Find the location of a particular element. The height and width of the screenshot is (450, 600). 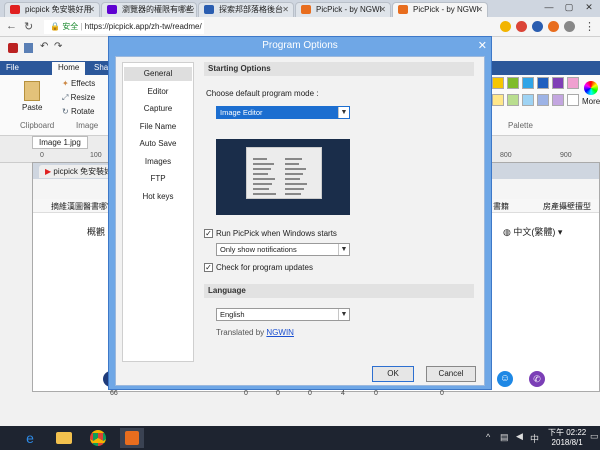

blogger-icon is located at coordinates (209, 9).